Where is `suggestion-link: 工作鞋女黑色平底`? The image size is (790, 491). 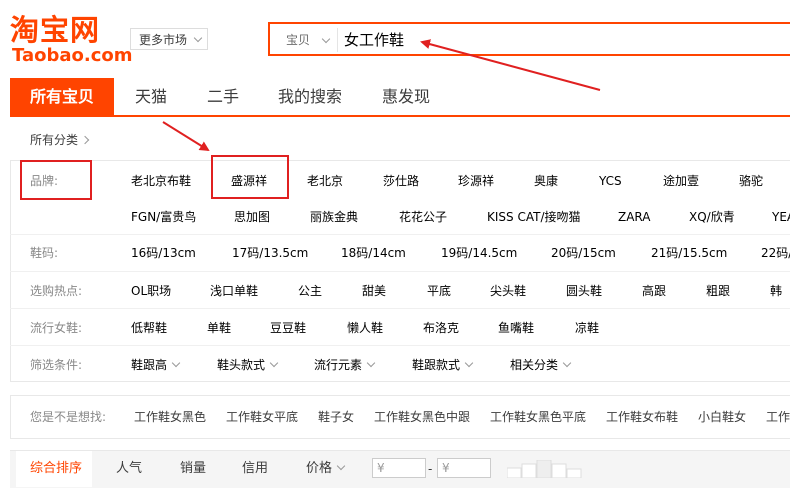 suggestion-link: 工作鞋女黑色平底 is located at coordinates (538, 417).